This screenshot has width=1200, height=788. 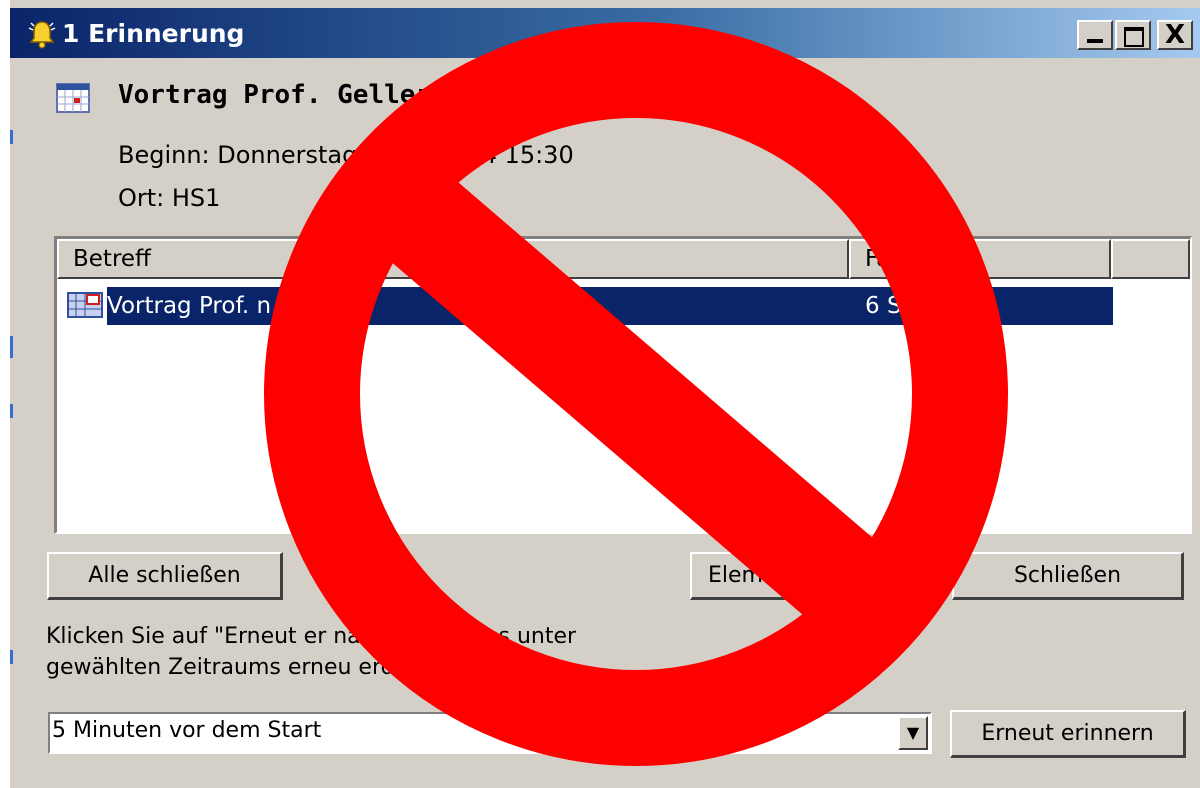 What do you see at coordinates (238, 667) in the screenshot?
I see `snooze-hint-line-2: gewählten Zeitraums erneu erden.` at bounding box center [238, 667].